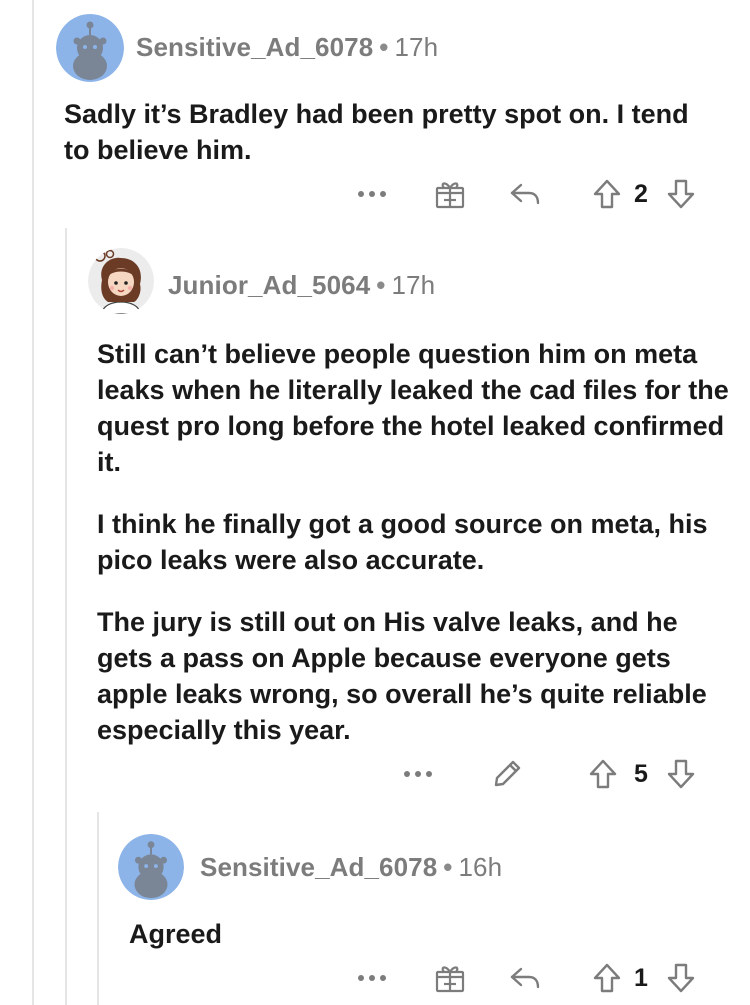 The image size is (750, 1005). Describe the element at coordinates (269, 285) in the screenshot. I see `username: Junior_Ad_5064` at that location.